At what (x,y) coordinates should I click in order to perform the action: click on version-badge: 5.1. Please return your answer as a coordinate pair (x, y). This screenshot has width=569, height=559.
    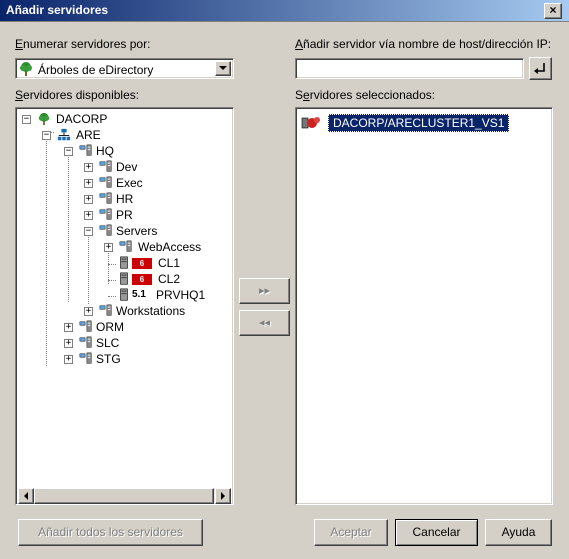
    Looking at the image, I should click on (139, 294).